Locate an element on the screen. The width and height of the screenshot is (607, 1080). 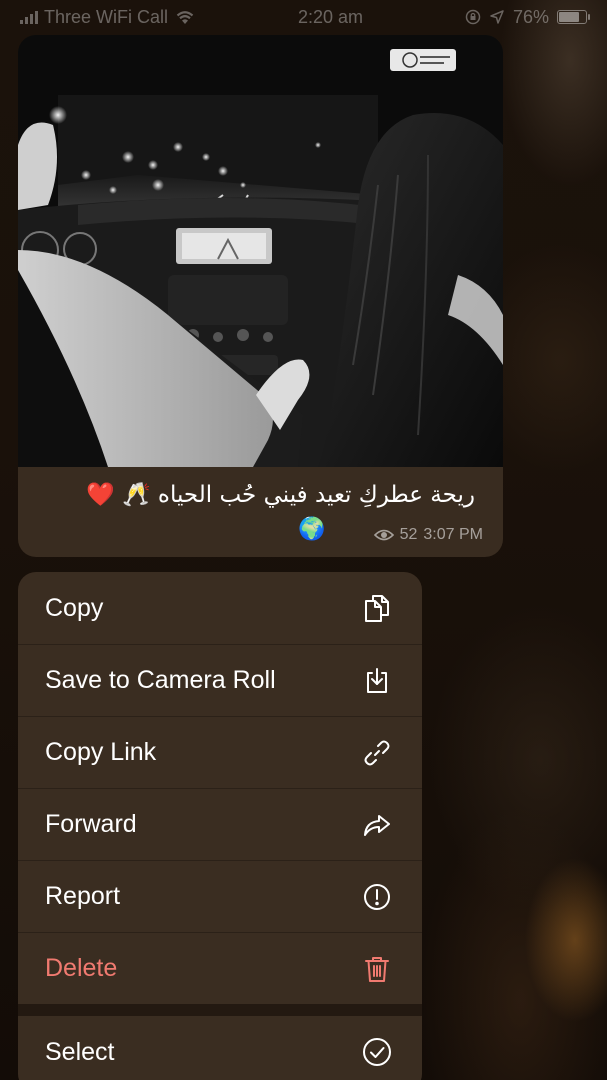
menu-item-label: Delete is located at coordinates (81, 968).